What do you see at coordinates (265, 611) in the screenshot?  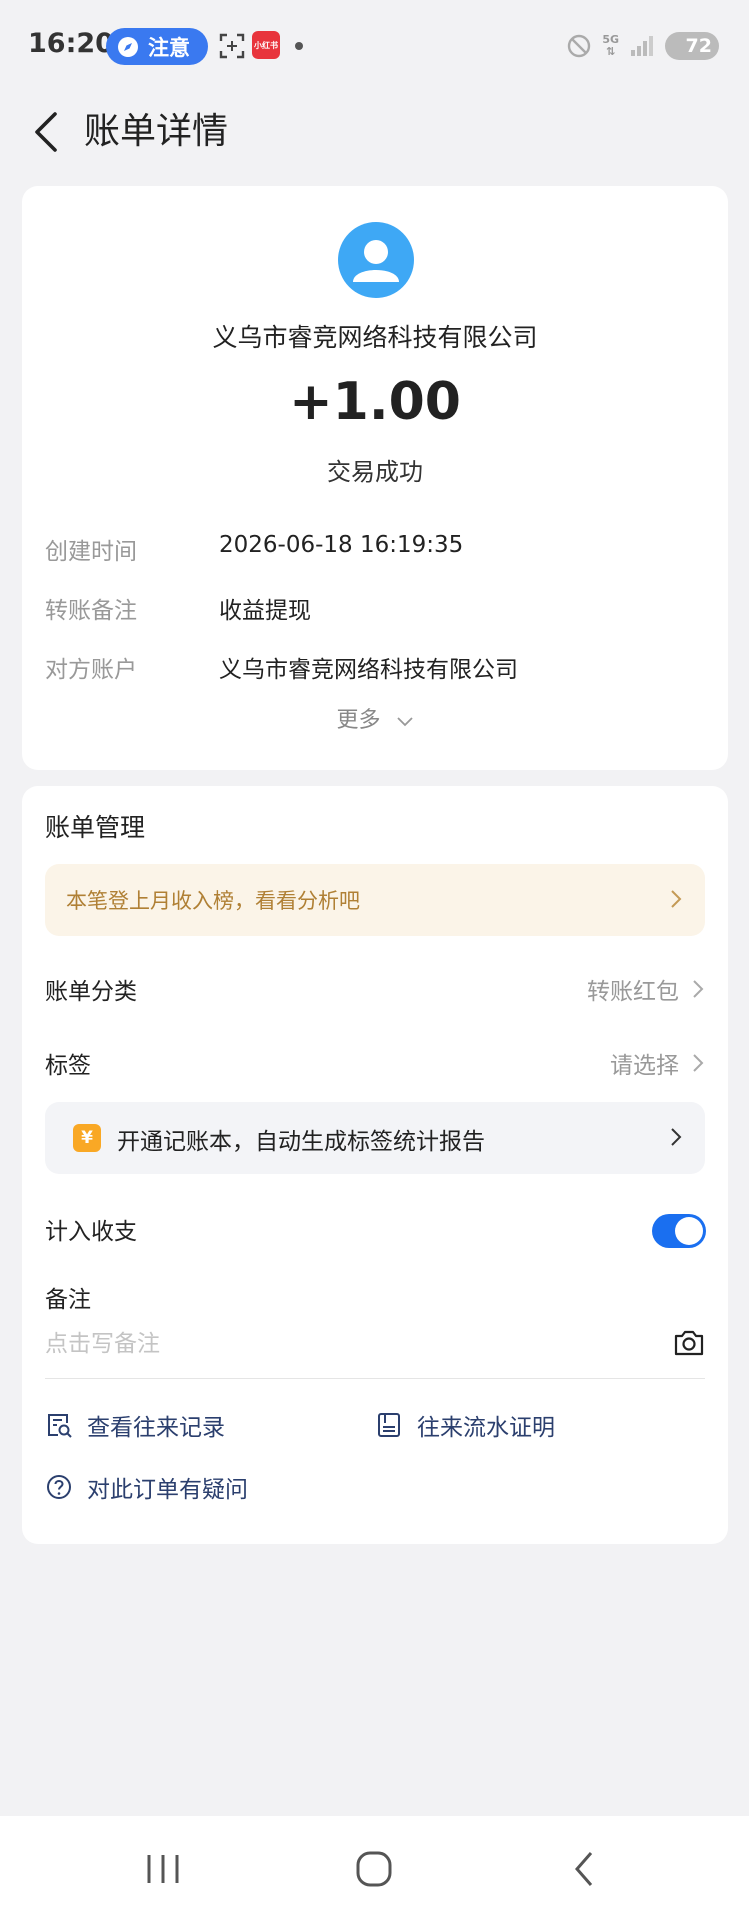 I see `info-value: 收益提现` at bounding box center [265, 611].